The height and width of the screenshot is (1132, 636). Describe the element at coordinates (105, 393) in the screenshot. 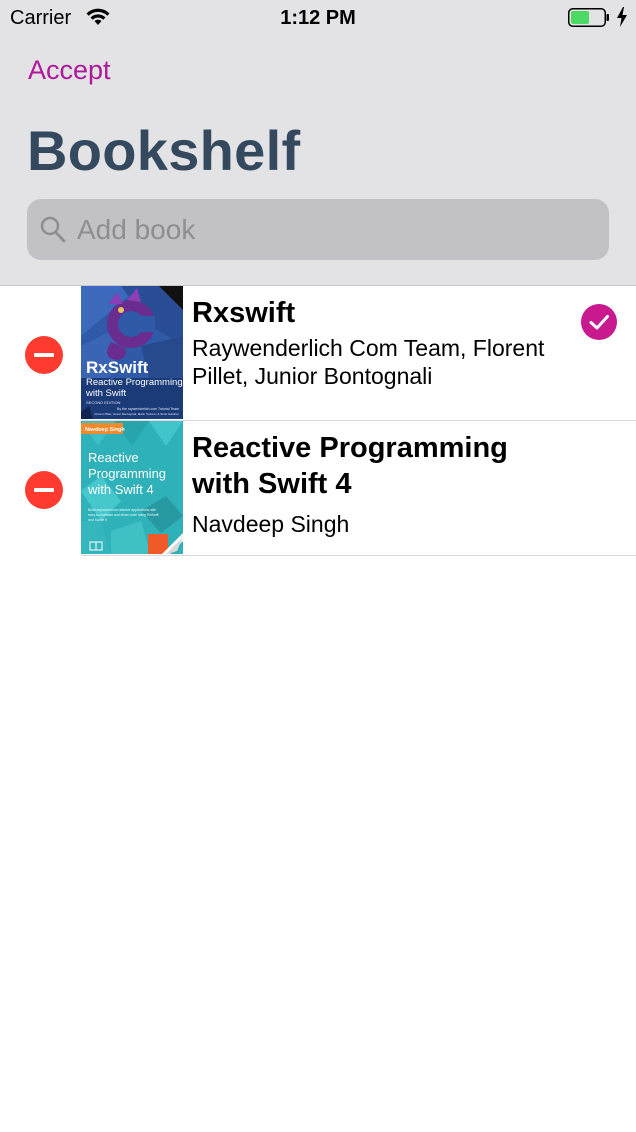

I see `cover-subtitle: with Swift` at that location.